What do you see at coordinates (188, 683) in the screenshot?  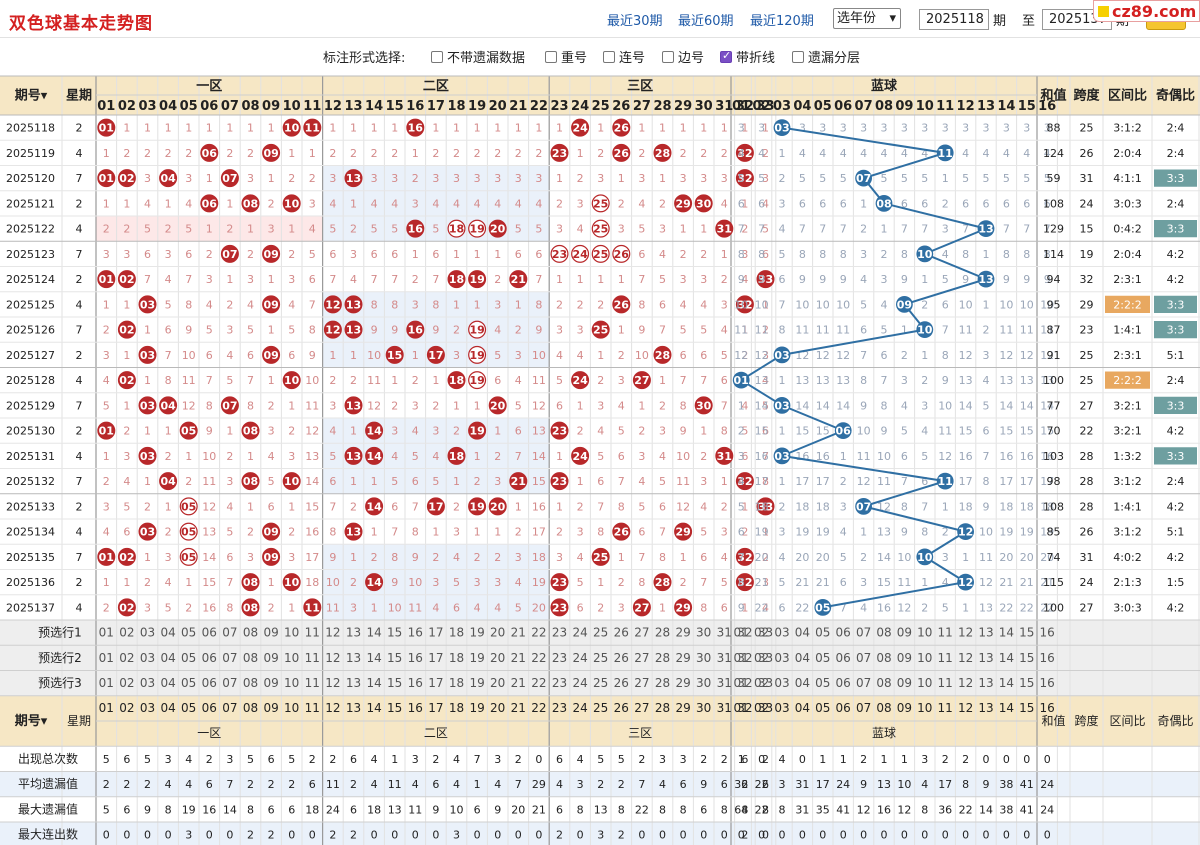 I see `preselect-red-number: 05` at bounding box center [188, 683].